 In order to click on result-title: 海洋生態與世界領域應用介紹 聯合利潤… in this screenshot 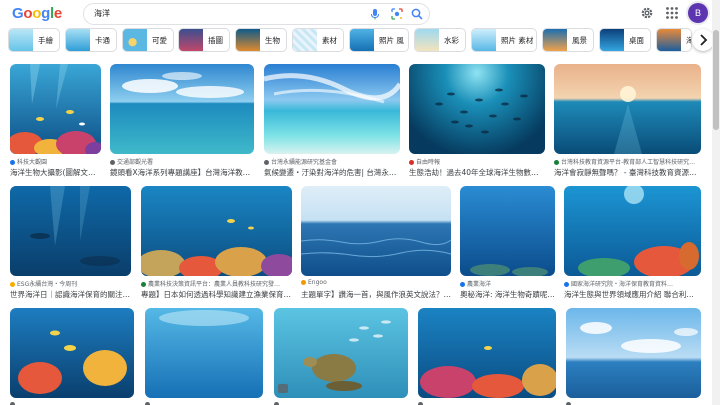, I will do `click(632, 294)`.